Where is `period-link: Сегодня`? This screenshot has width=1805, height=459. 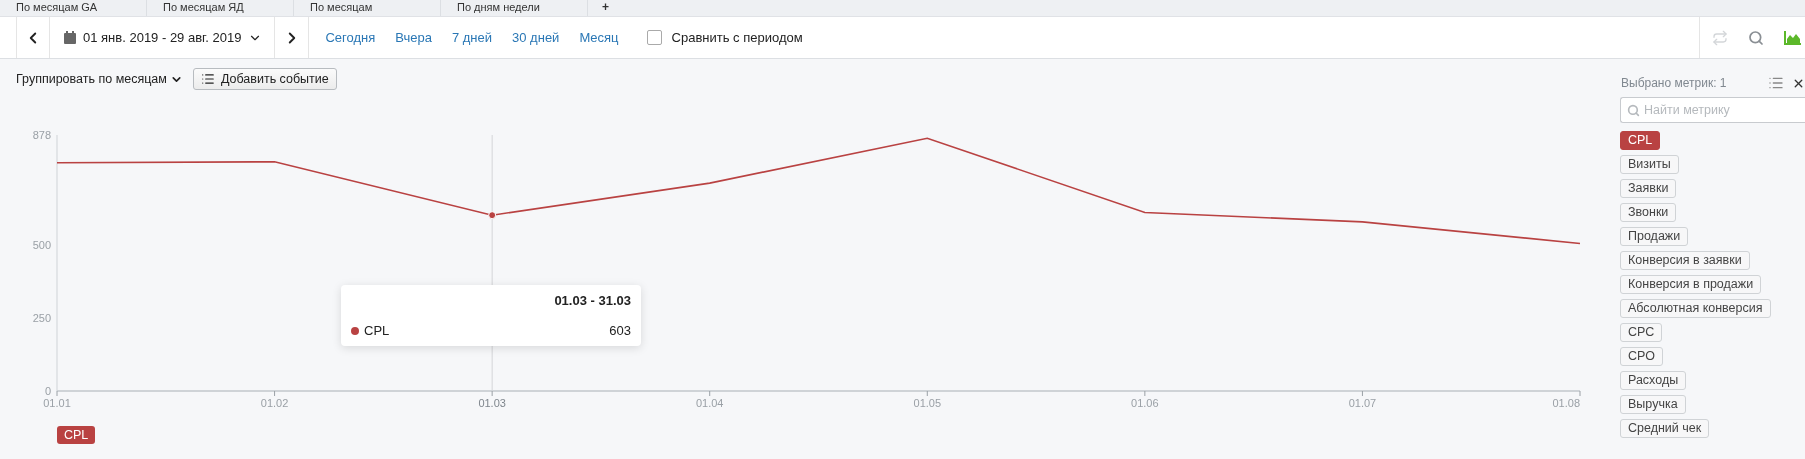
period-link: Сегодня is located at coordinates (350, 37).